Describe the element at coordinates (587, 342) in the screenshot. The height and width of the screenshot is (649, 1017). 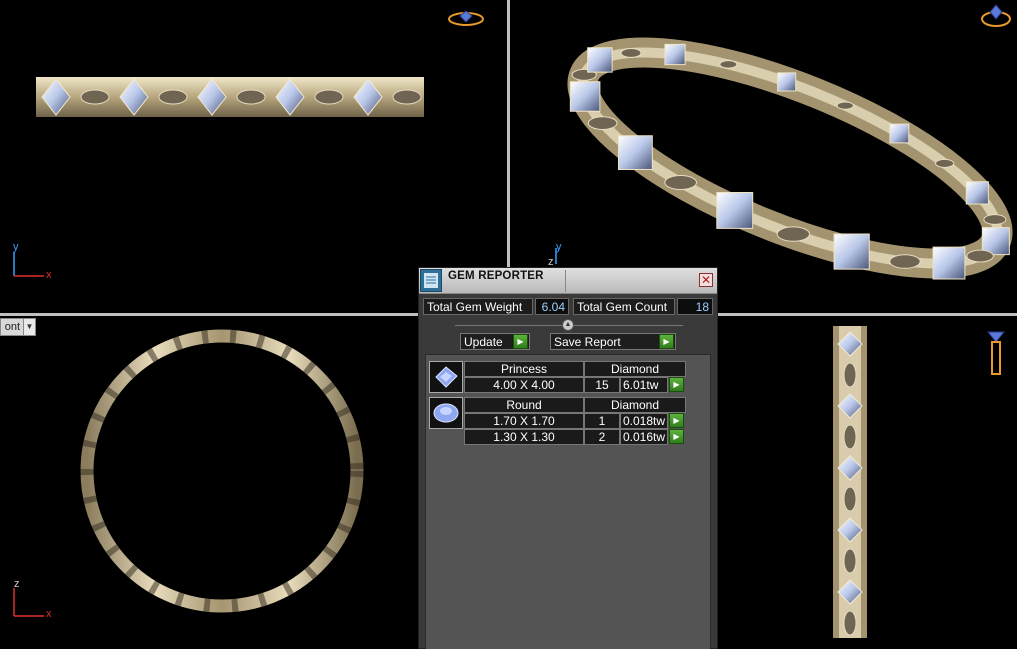
I see `save-report-button-label: Save Report` at that location.